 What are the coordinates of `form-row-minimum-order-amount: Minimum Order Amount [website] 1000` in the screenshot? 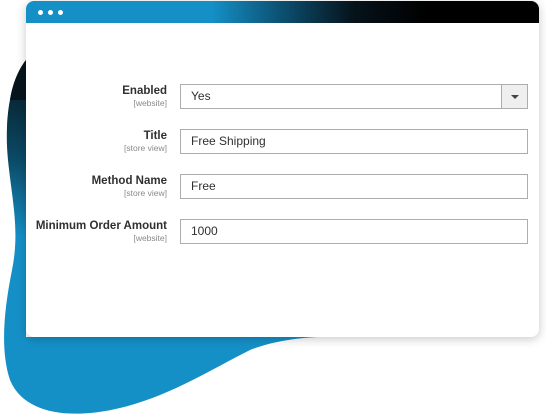 It's located at (282, 234).